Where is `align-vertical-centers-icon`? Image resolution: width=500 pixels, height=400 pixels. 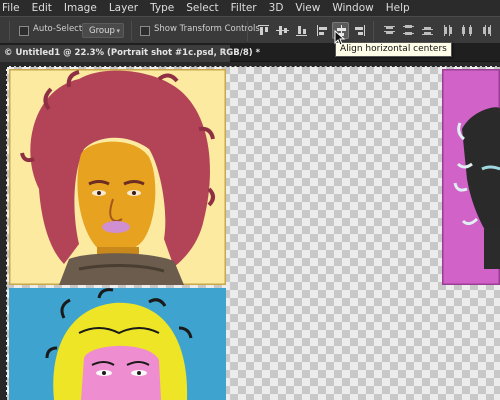
align-vertical-centers-icon is located at coordinates (282, 30).